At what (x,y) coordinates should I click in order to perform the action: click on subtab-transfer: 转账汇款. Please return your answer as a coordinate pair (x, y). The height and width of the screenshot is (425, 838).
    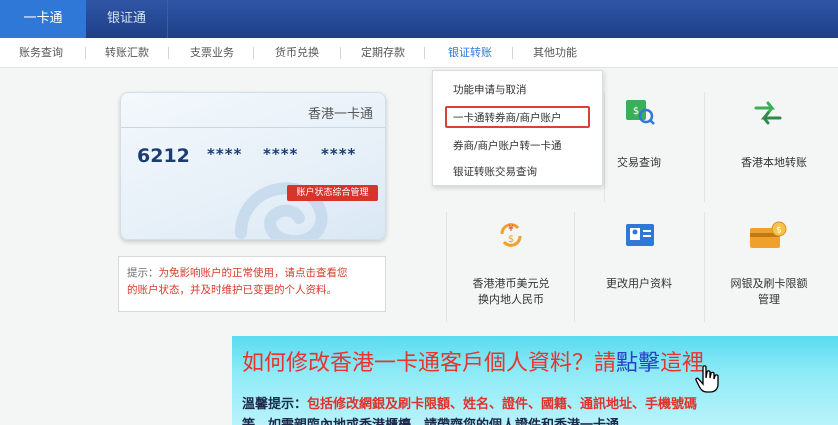
    Looking at the image, I should click on (127, 53).